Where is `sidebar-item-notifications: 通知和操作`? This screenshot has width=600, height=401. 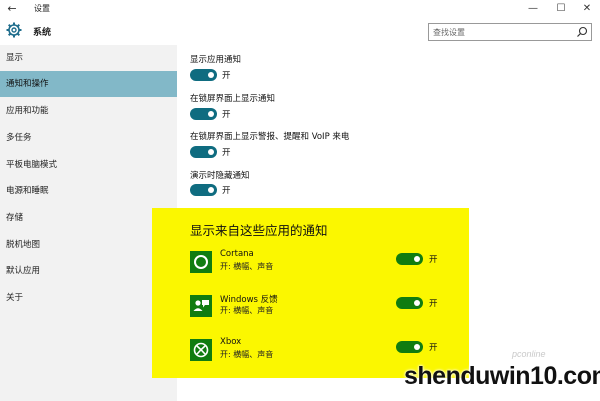 sidebar-item-notifications: 通知和操作 is located at coordinates (88, 84).